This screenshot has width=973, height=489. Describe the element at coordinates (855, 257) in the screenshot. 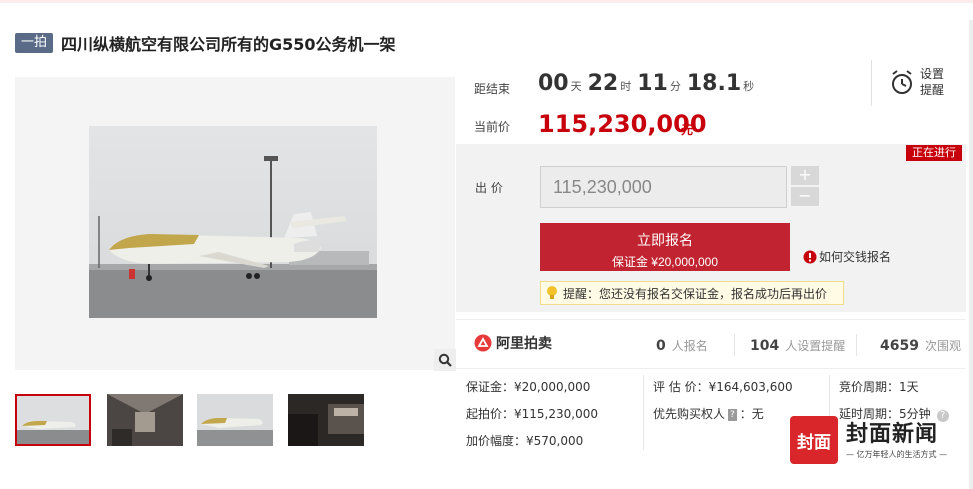

I see `how-to-pay-label: 如何交钱报名` at that location.